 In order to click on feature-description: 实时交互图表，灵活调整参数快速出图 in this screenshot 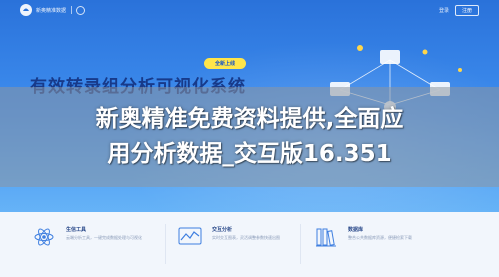, I will do `click(246, 237)`.